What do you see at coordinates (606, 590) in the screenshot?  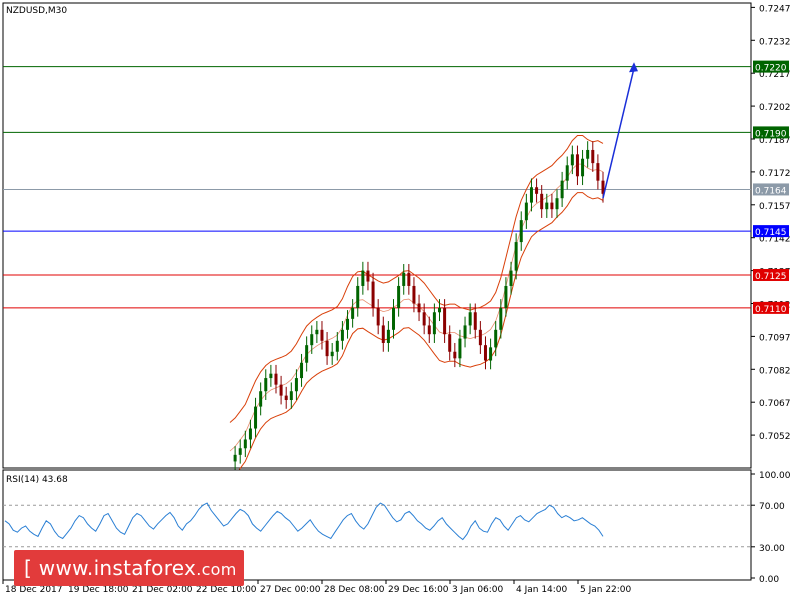 I see `x-tick-label: 5 Jan 22:00` at bounding box center [606, 590].